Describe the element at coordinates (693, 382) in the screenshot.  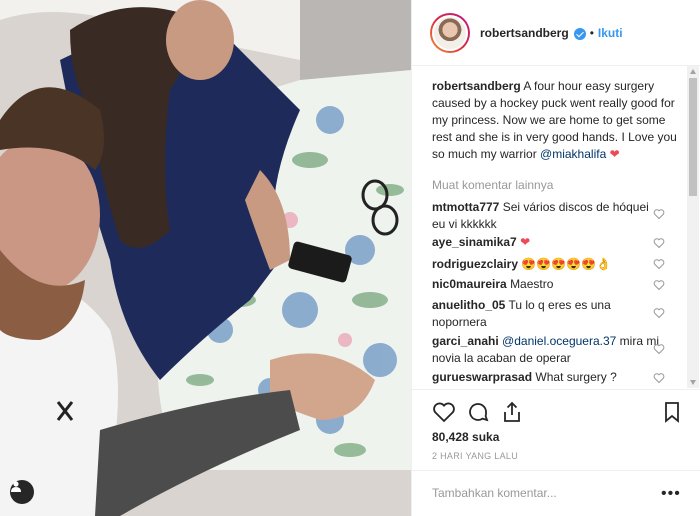
I see `scroll-down-icon` at that location.